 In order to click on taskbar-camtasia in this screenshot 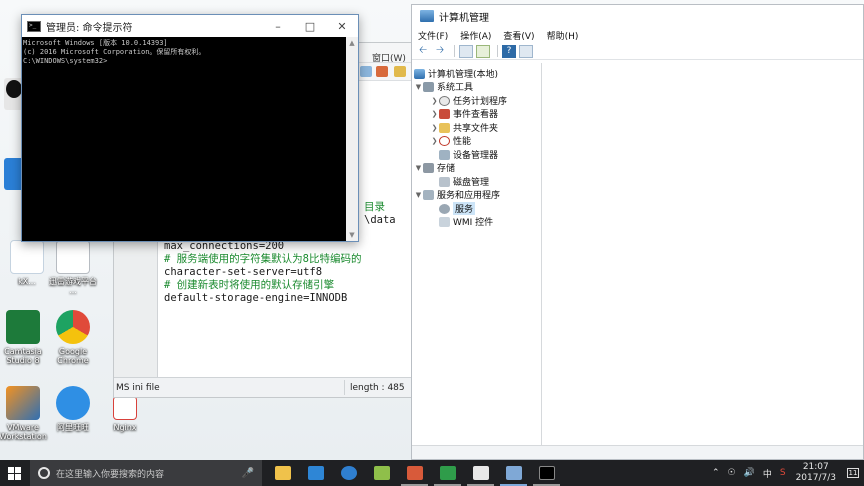, I will do `click(447, 473)`.